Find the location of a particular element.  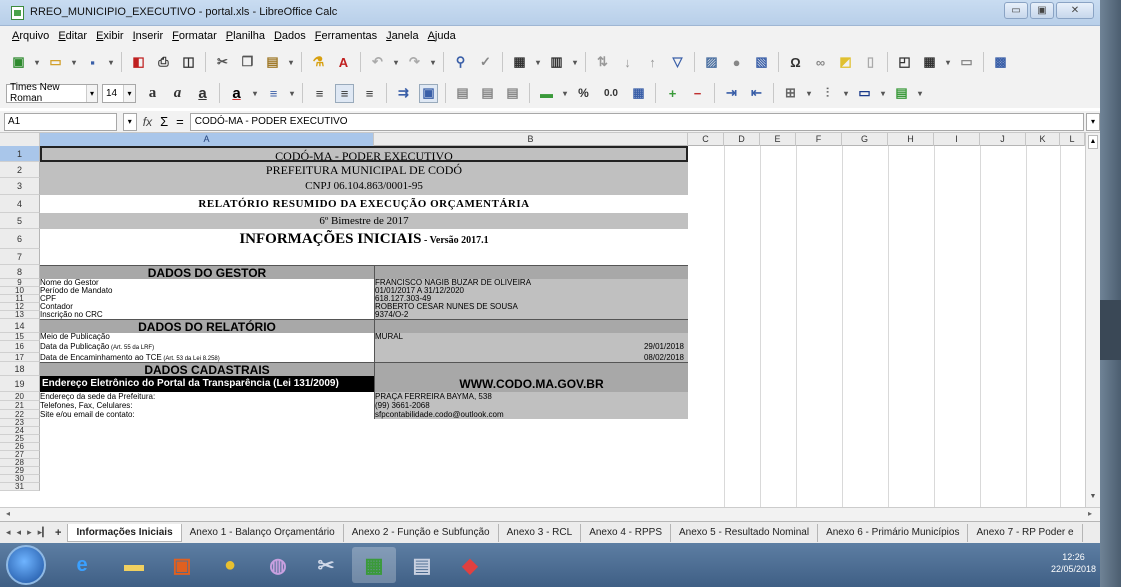

sort-icon: ⇅ is located at coordinates (602, 62).